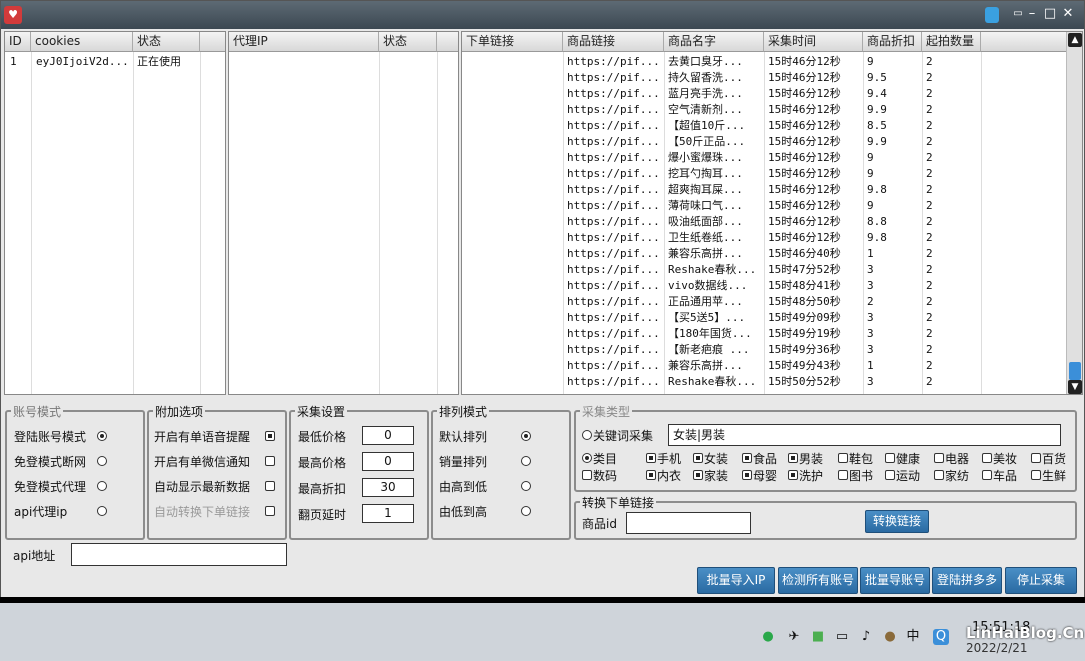  Describe the element at coordinates (1041, 580) in the screenshot. I see `stop-collect-button: 停止采集` at that location.